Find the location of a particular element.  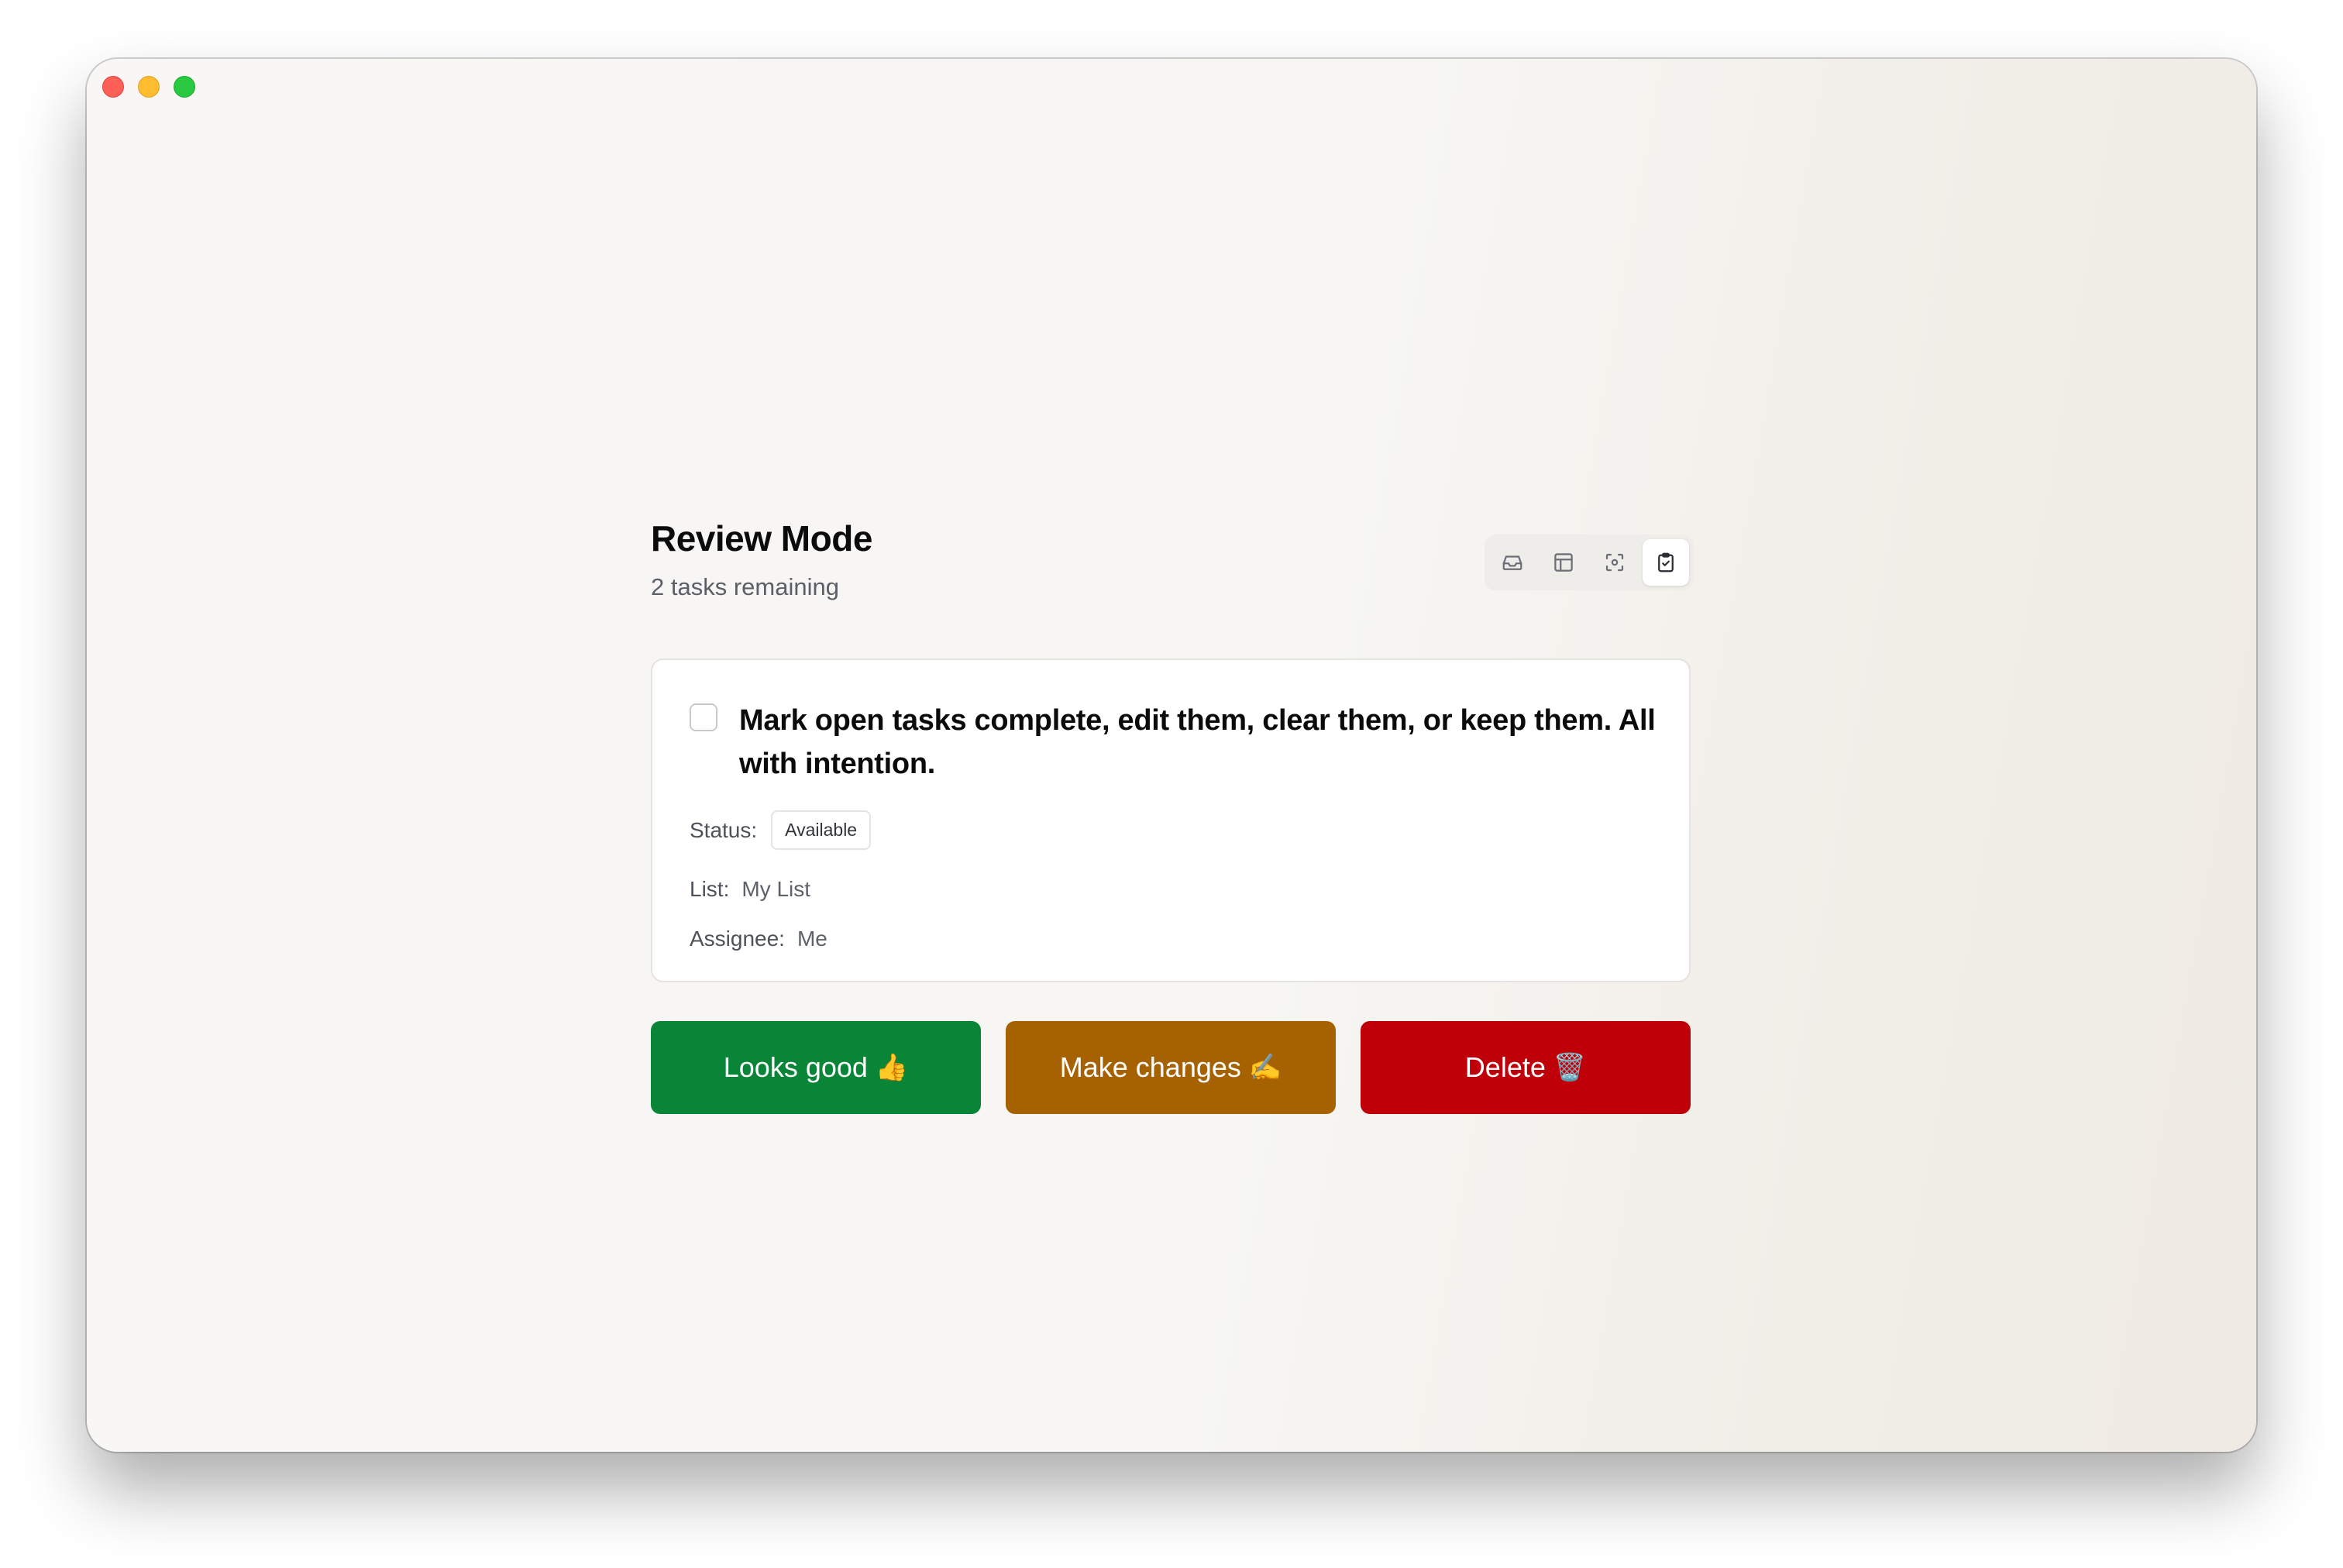

task-complete-checkbox is located at coordinates (703, 717).